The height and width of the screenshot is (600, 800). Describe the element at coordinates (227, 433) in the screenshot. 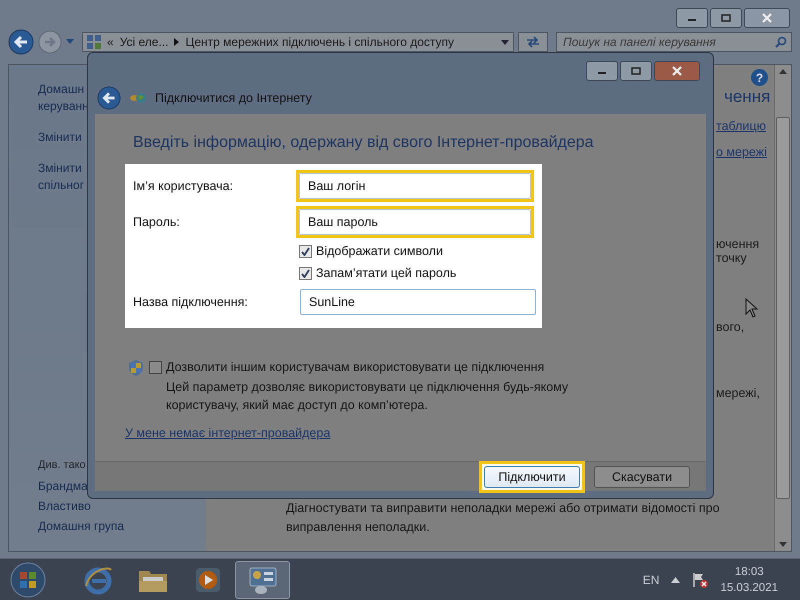

I see `no-provider-link: У мене немає інтернет-провайдера` at that location.